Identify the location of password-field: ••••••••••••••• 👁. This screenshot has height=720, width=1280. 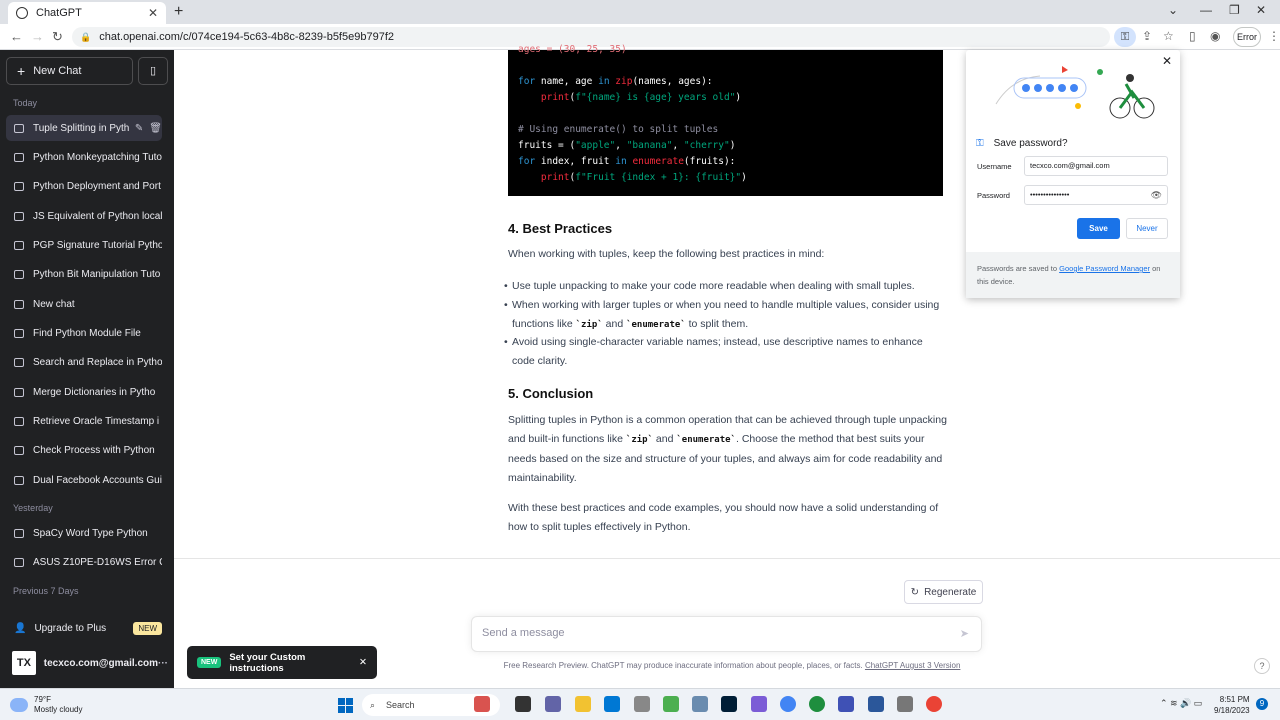
(1096, 195).